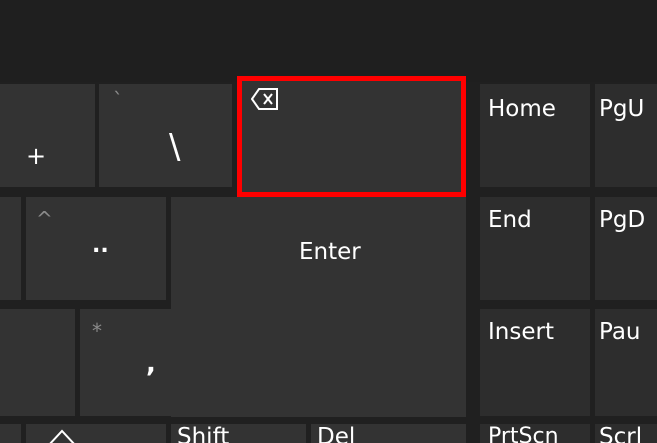 This screenshot has height=443, width=657. What do you see at coordinates (510, 220) in the screenshot?
I see `end-key-label: End` at bounding box center [510, 220].